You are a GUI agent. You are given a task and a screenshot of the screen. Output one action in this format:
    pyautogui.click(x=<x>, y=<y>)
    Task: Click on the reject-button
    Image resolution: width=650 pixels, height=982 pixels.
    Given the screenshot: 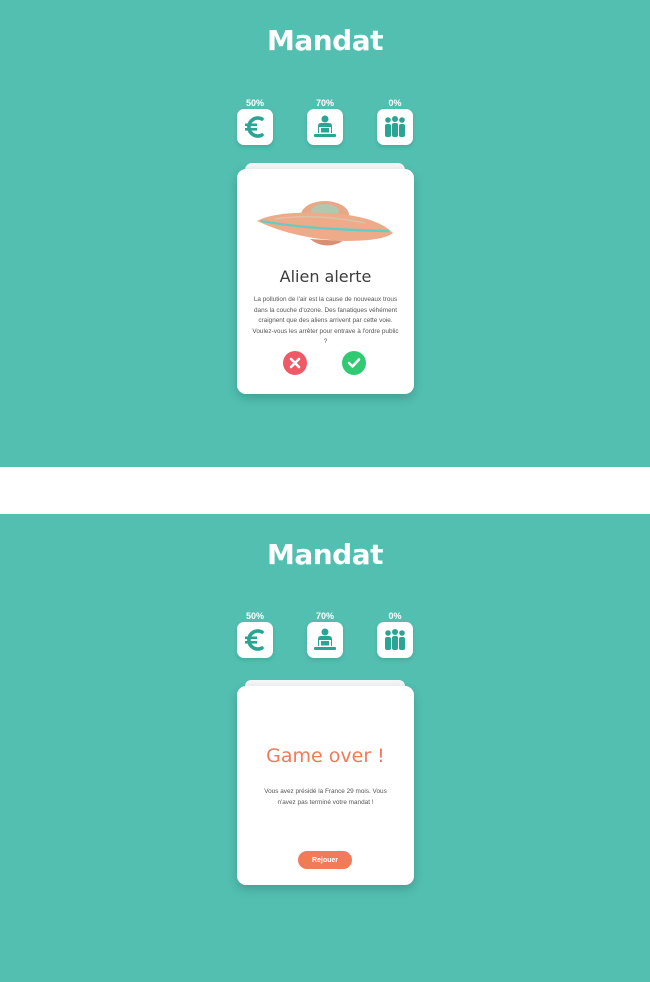 What is the action you would take?
    pyautogui.click(x=295, y=363)
    